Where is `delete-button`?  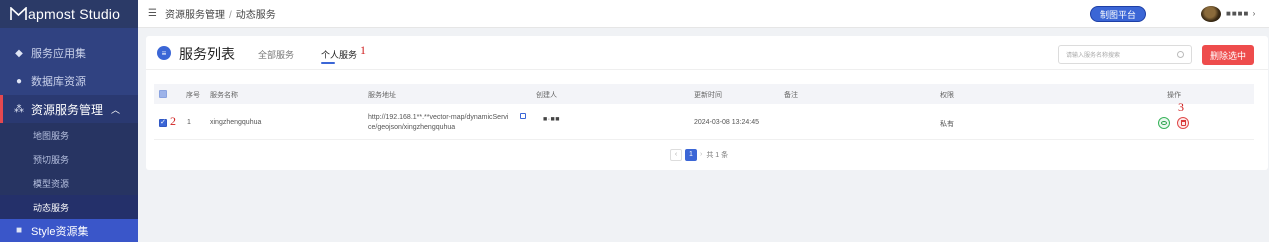
delete-button is located at coordinates (1183, 123).